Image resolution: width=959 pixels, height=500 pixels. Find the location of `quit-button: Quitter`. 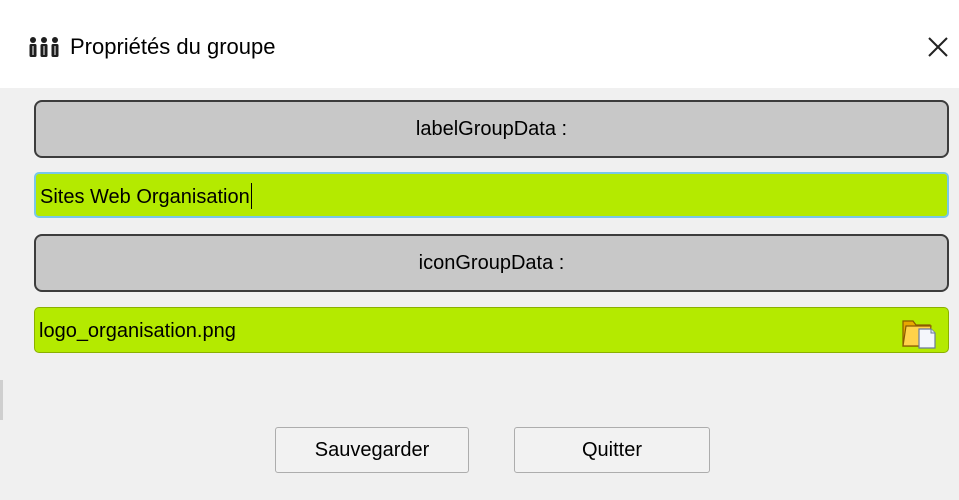

quit-button: Quitter is located at coordinates (612, 450).